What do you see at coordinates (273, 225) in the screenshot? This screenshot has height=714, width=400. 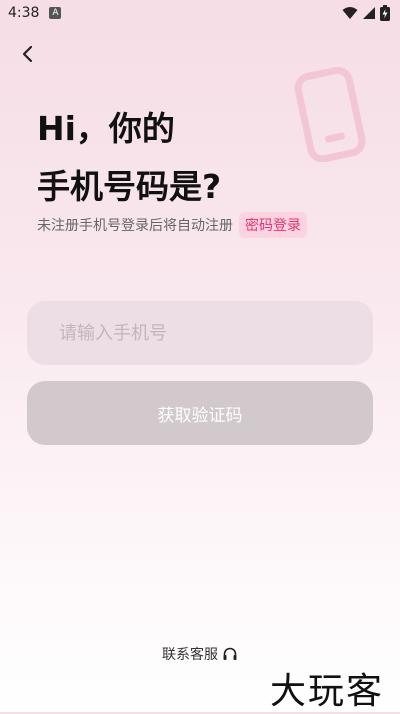 I see `password-login-link: 密码登录` at bounding box center [273, 225].